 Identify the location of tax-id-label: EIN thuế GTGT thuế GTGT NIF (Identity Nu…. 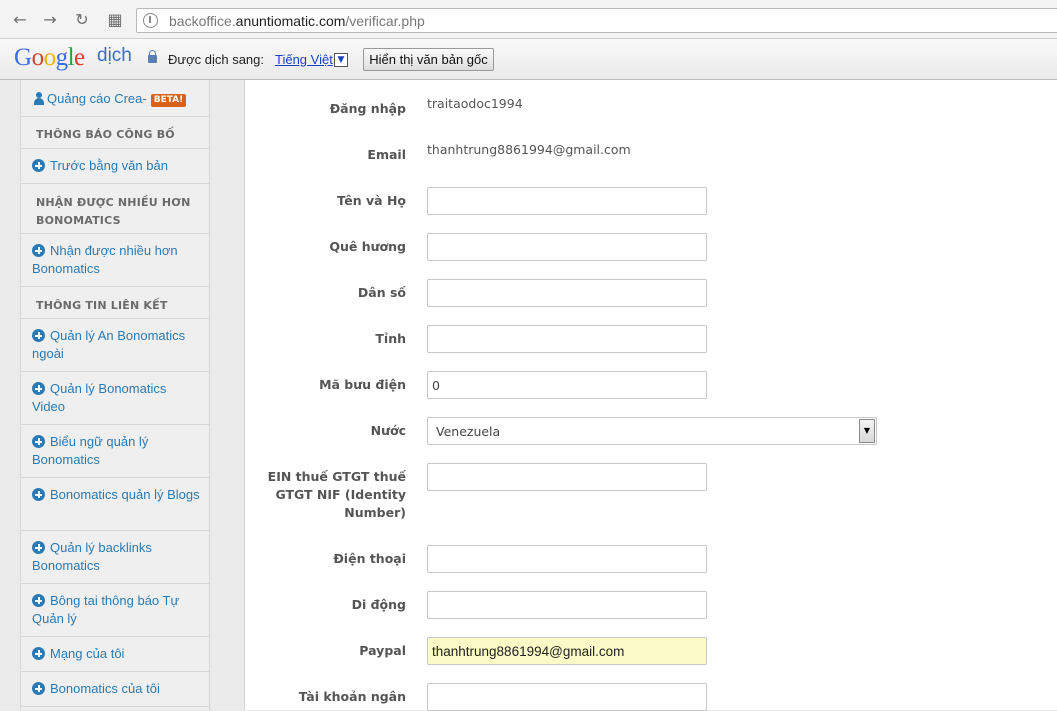
(337, 495).